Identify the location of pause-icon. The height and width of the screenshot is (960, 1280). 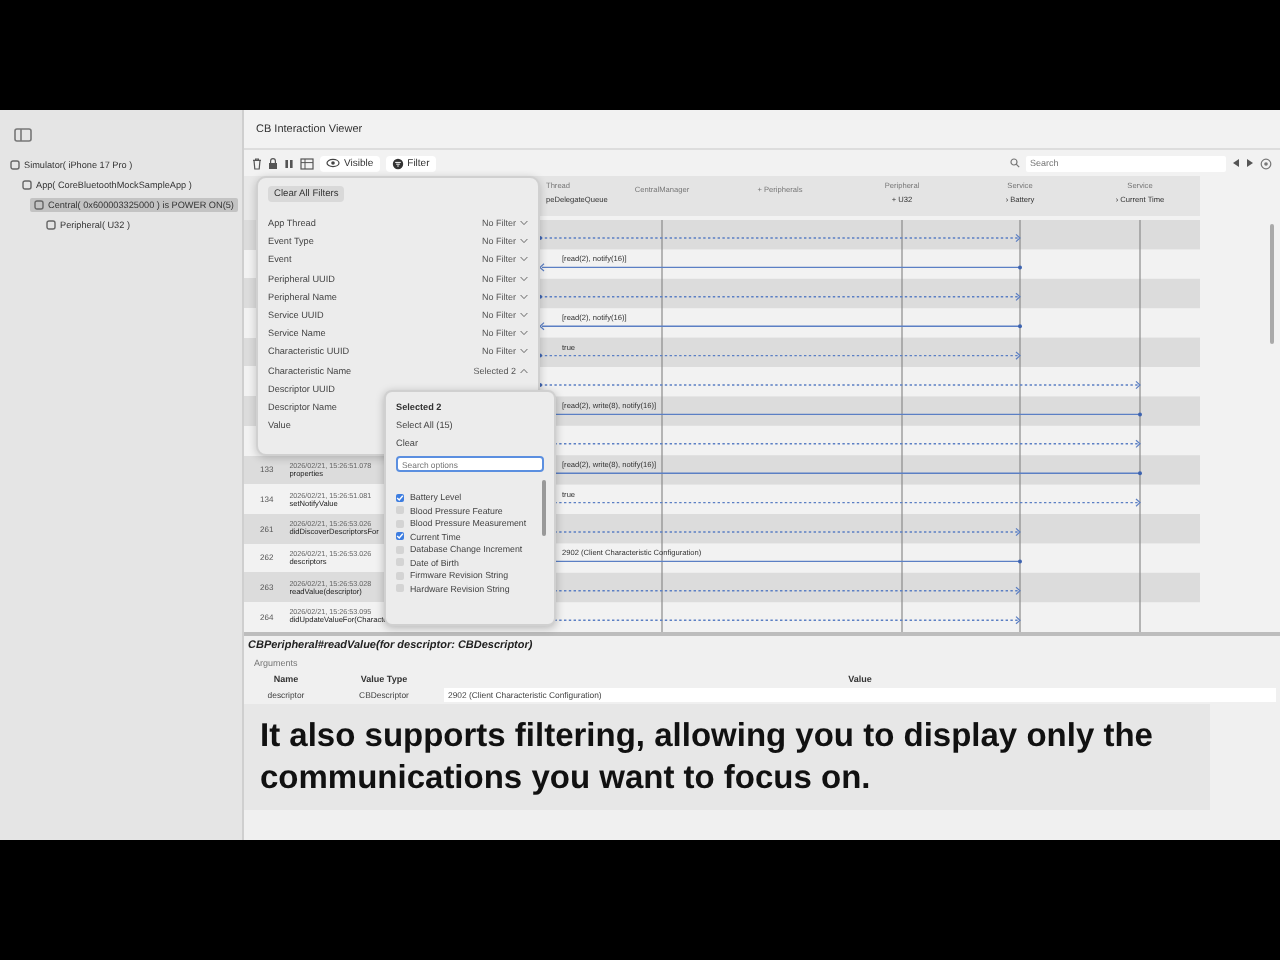
(289, 163).